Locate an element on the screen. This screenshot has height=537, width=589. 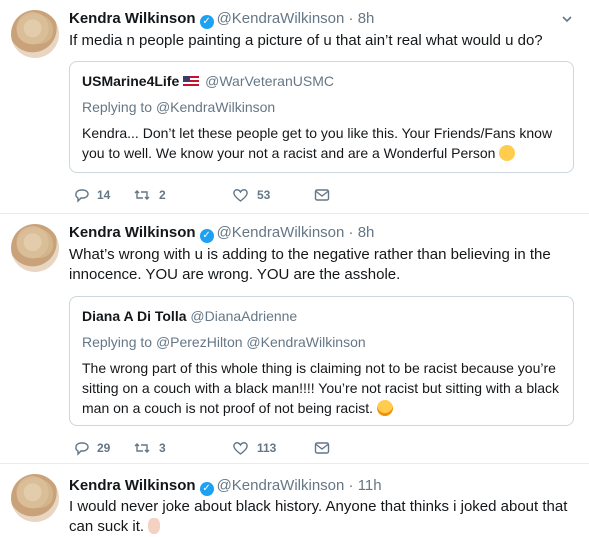
reply-button: 14 is located at coordinates (91, 195).